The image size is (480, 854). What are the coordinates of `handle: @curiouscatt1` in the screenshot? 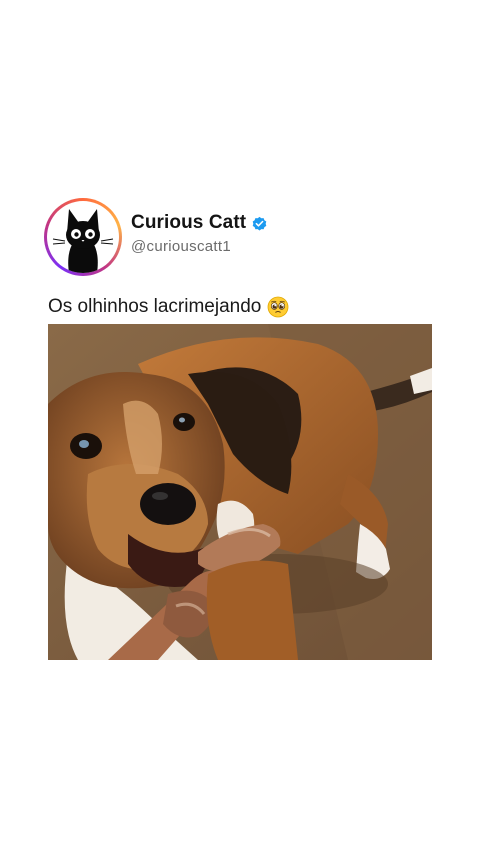 It's located at (199, 246).